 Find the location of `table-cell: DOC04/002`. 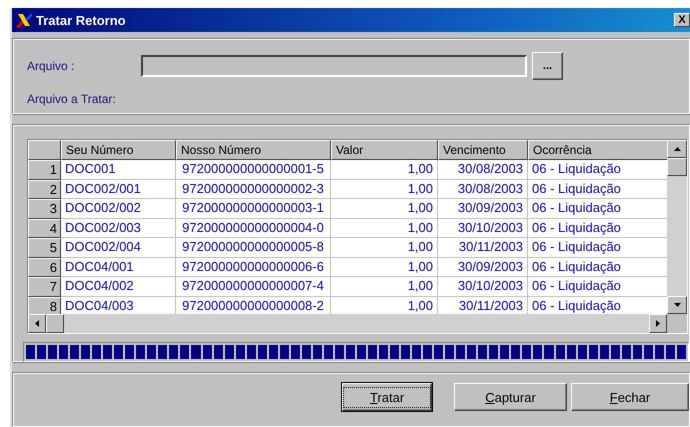

table-cell: DOC04/002 is located at coordinates (118, 286).